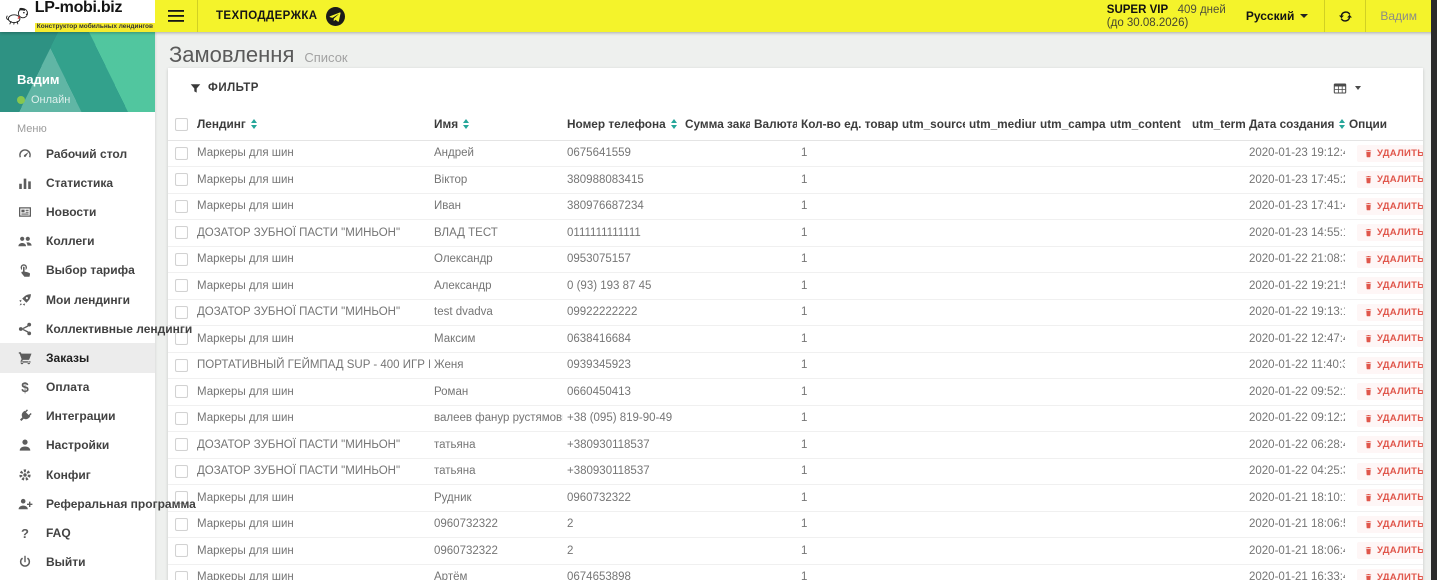 Image resolution: width=1437 pixels, height=580 pixels. Describe the element at coordinates (773, 124) in the screenshot. I see `column-header-currency: Валюта` at that location.